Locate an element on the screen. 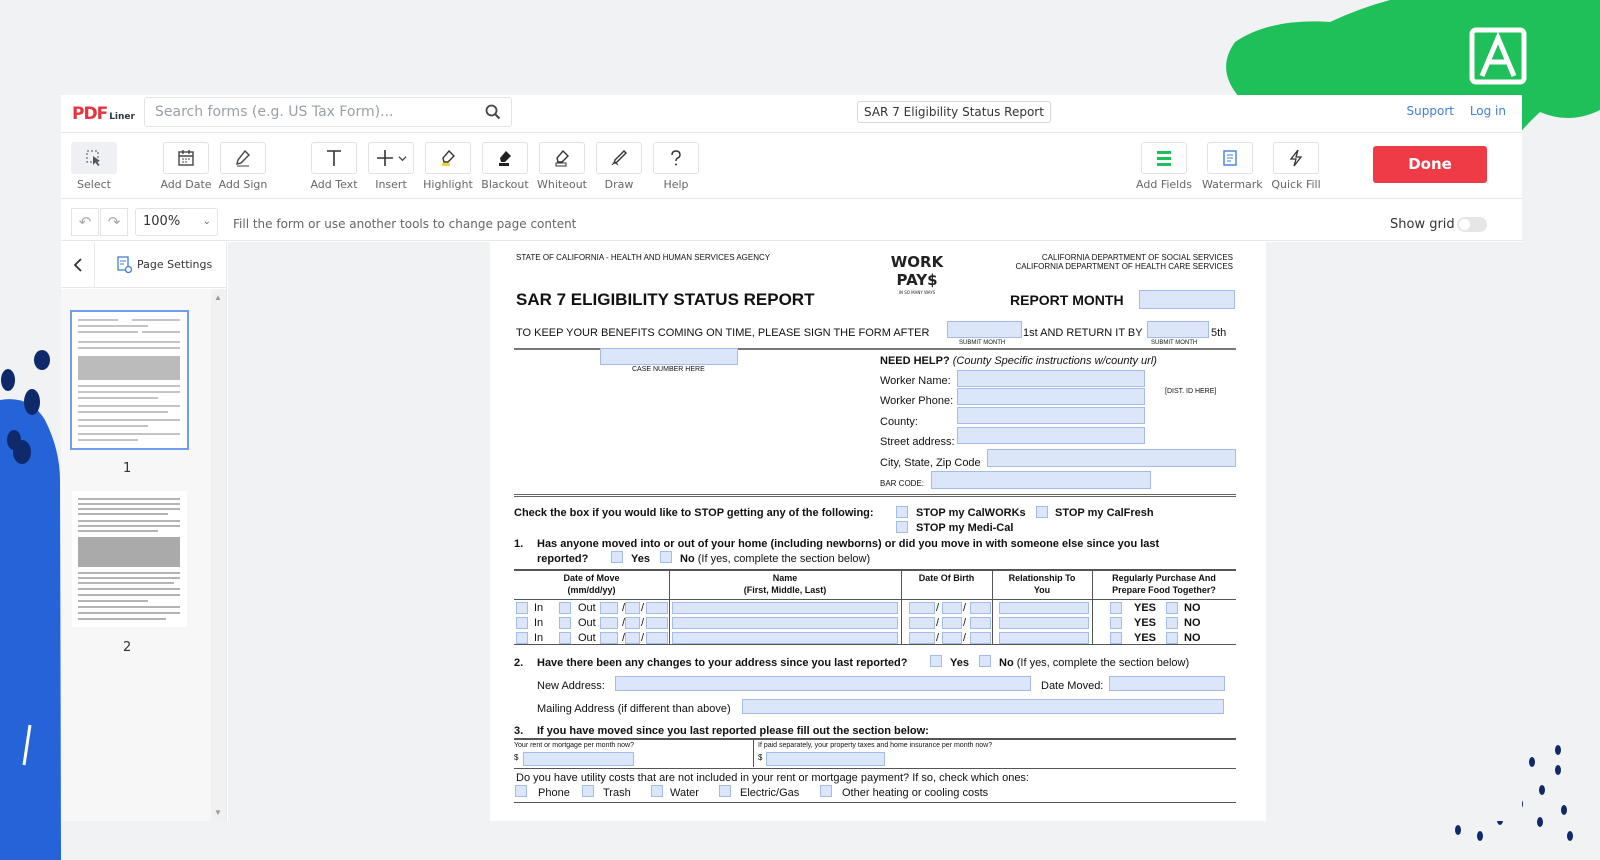 This screenshot has width=1600, height=860. city-label: City, State, Zip Code is located at coordinates (930, 463).